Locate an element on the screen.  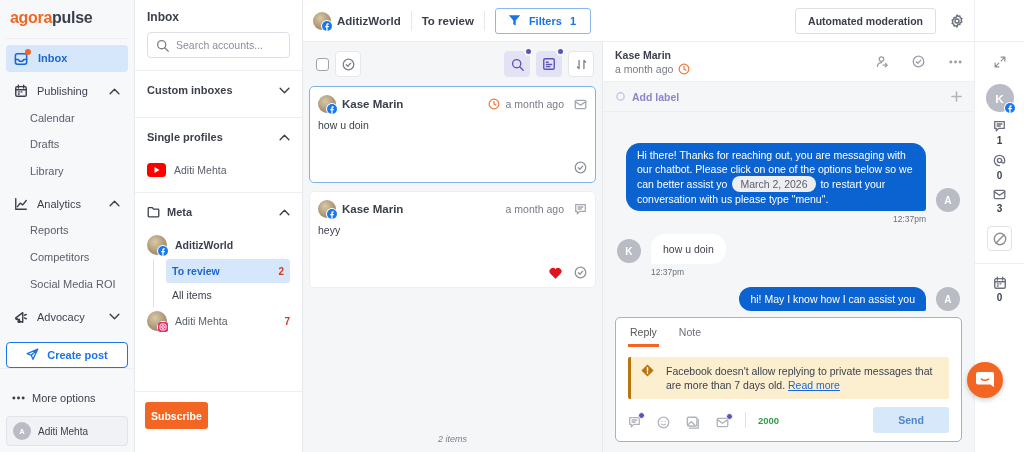
nav-subitem: Competitors is located at coordinates (60, 257).